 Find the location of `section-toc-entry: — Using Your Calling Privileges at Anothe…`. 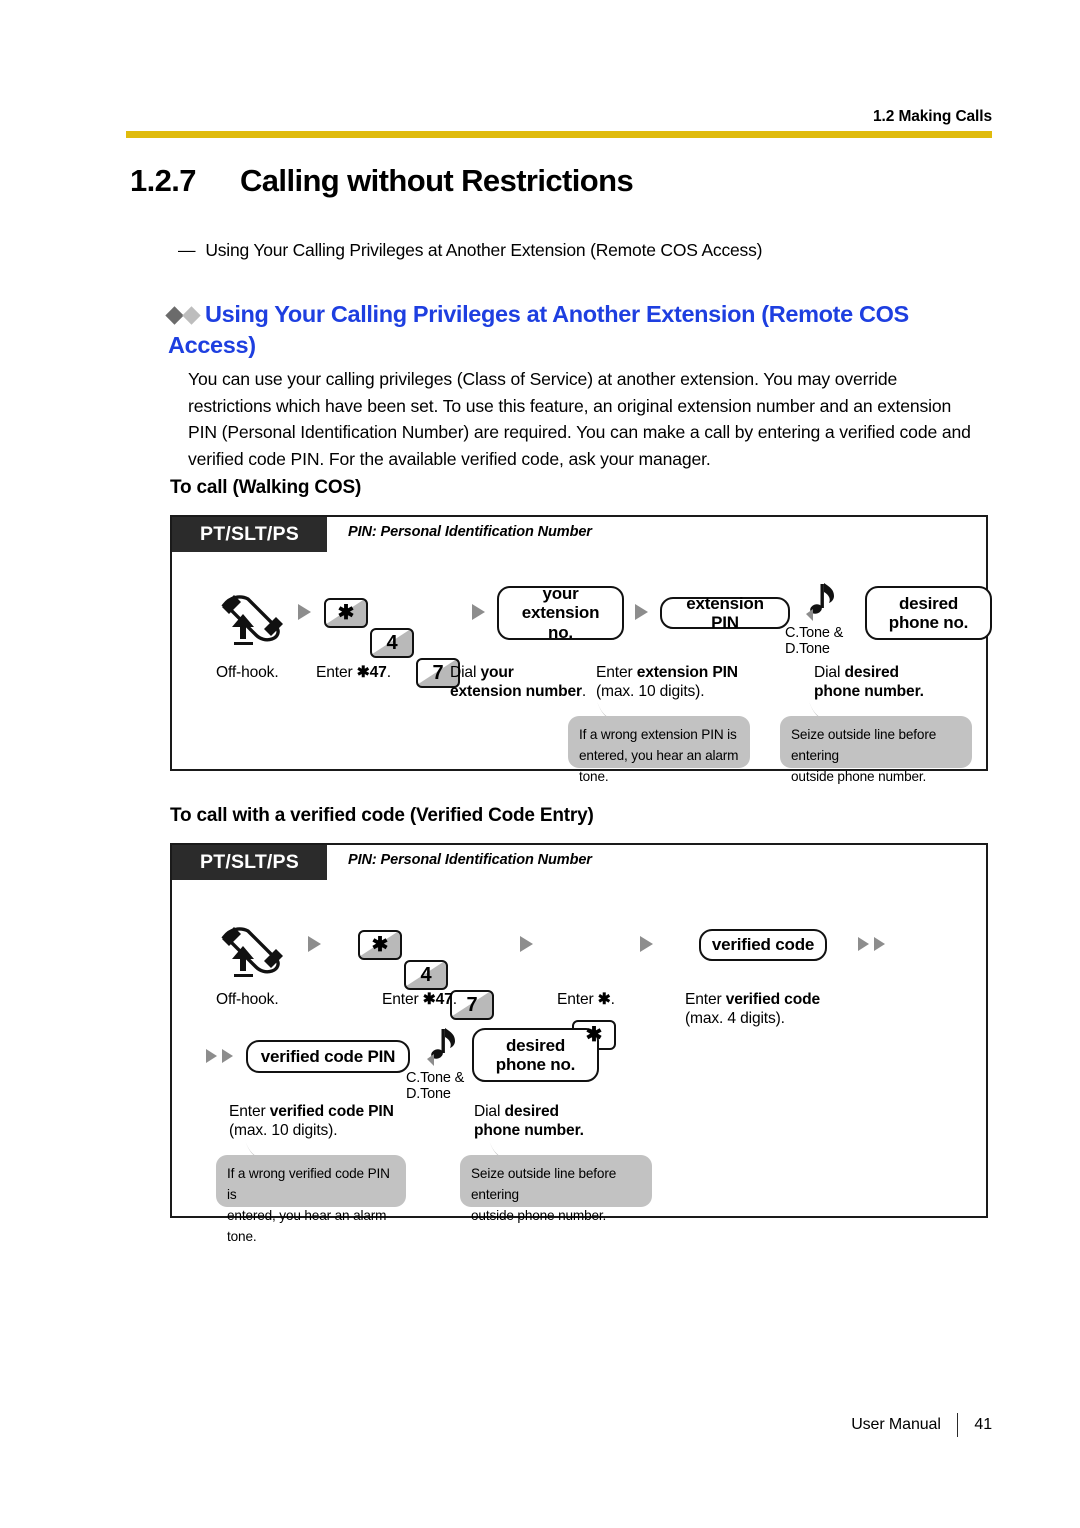

section-toc-entry: — Using Your Calling Privileges at Anothe… is located at coordinates (470, 250).